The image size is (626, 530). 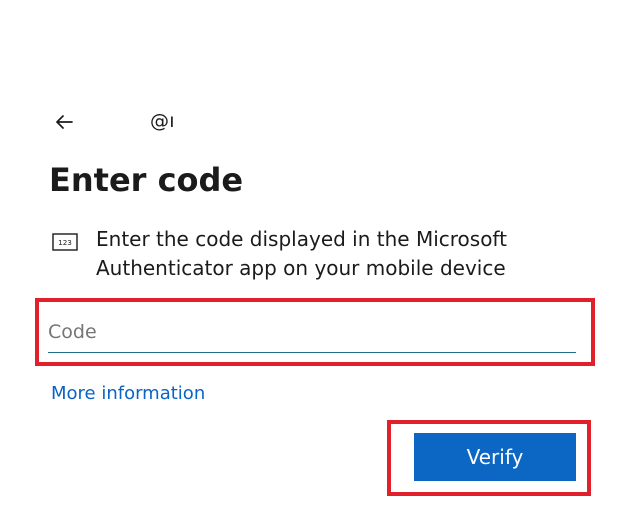 What do you see at coordinates (162, 121) in the screenshot?
I see `account-identity: @ı` at bounding box center [162, 121].